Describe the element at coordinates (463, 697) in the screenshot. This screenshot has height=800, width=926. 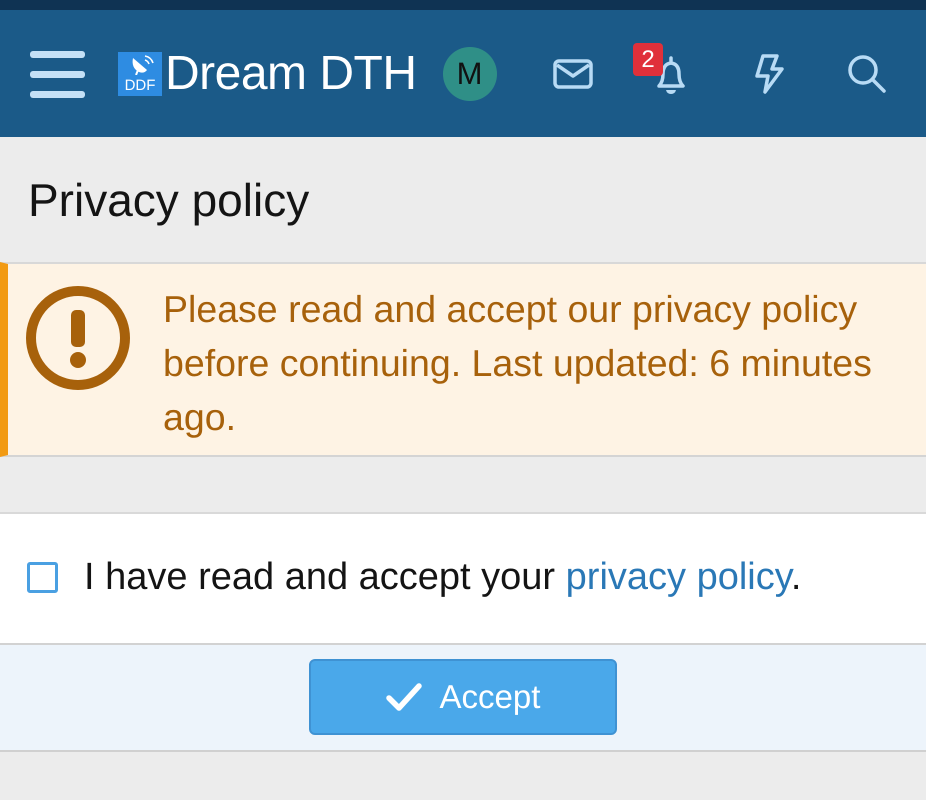
I see `accept-button: Accept` at that location.